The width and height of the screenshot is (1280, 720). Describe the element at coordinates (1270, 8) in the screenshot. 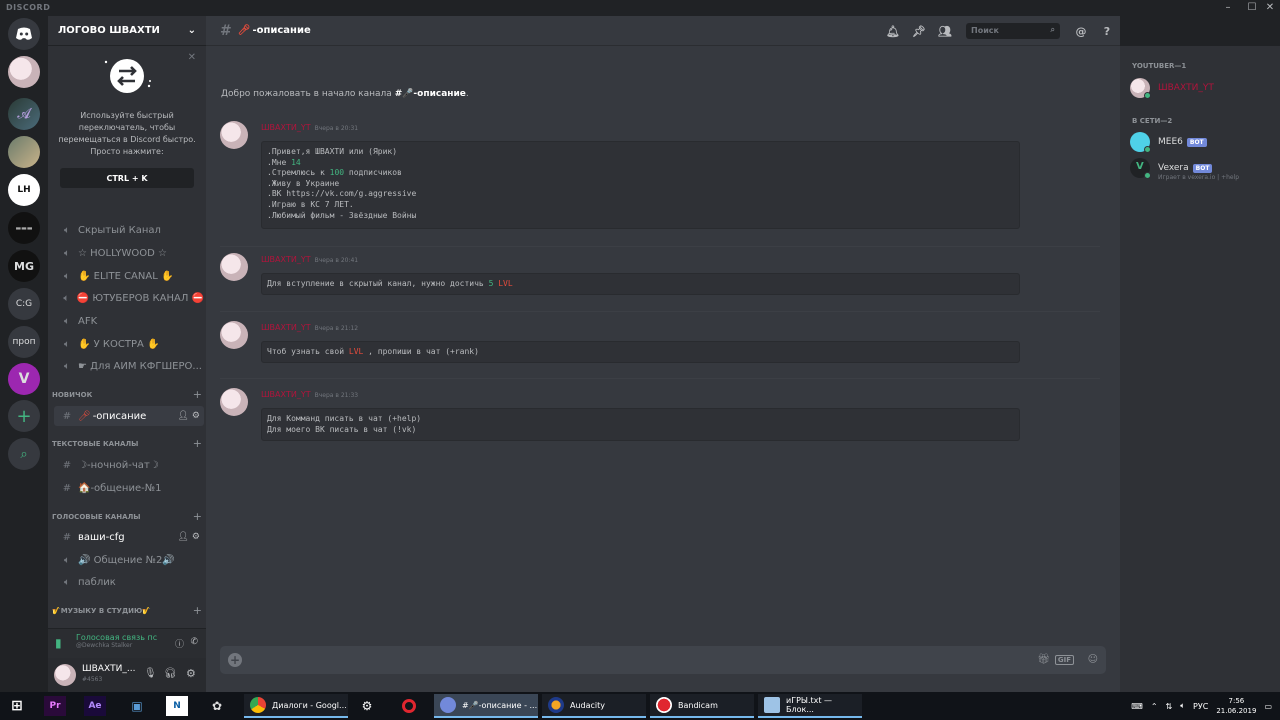

I see `close-button: ✕` at that location.